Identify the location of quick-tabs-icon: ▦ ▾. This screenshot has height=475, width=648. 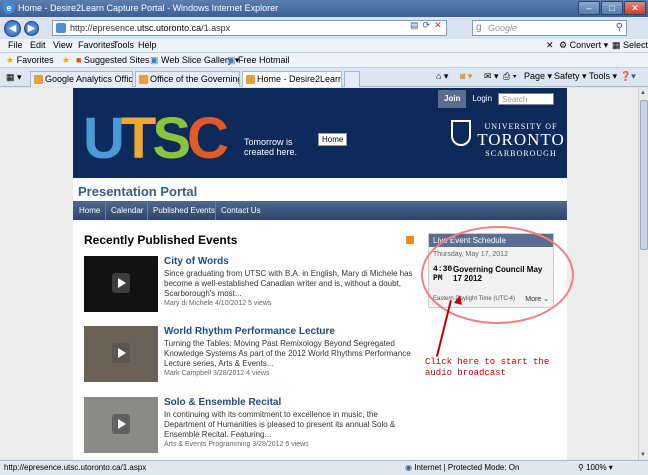
(14, 77).